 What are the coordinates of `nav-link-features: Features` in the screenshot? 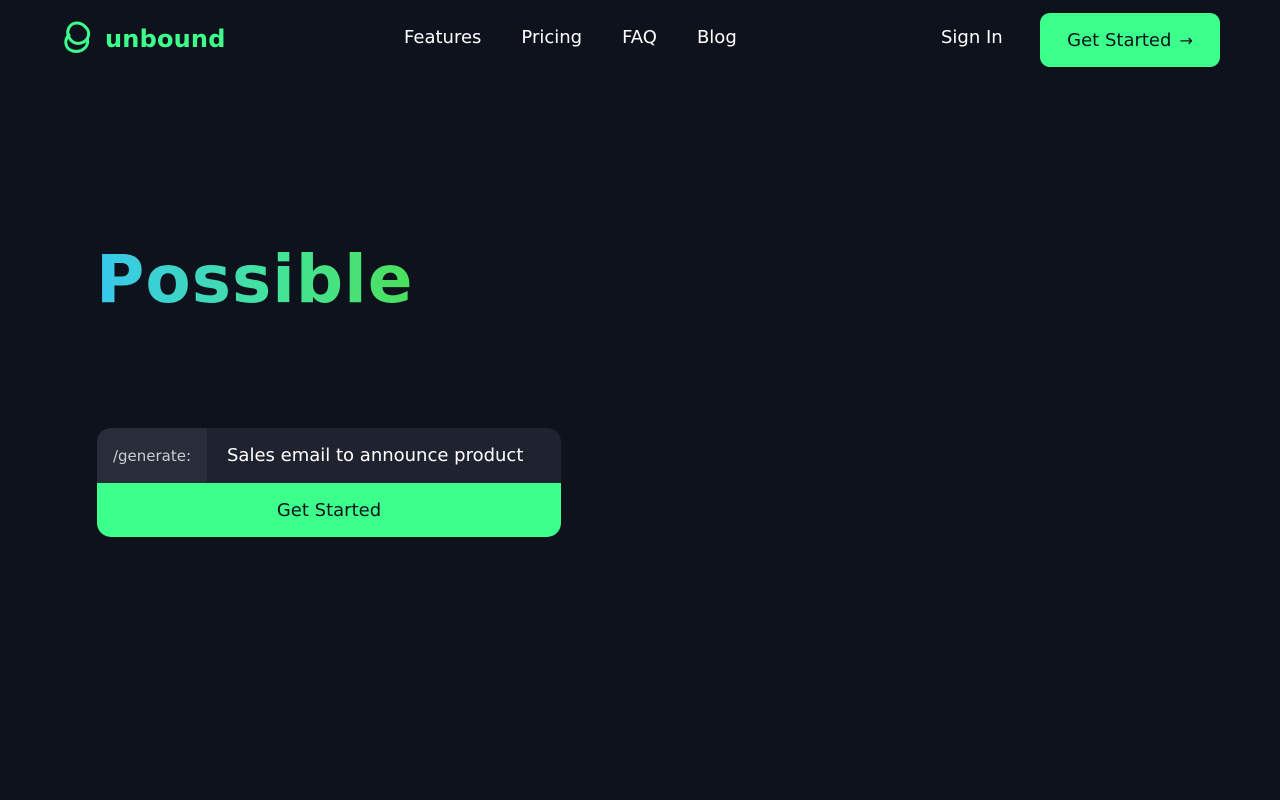 It's located at (442, 37).